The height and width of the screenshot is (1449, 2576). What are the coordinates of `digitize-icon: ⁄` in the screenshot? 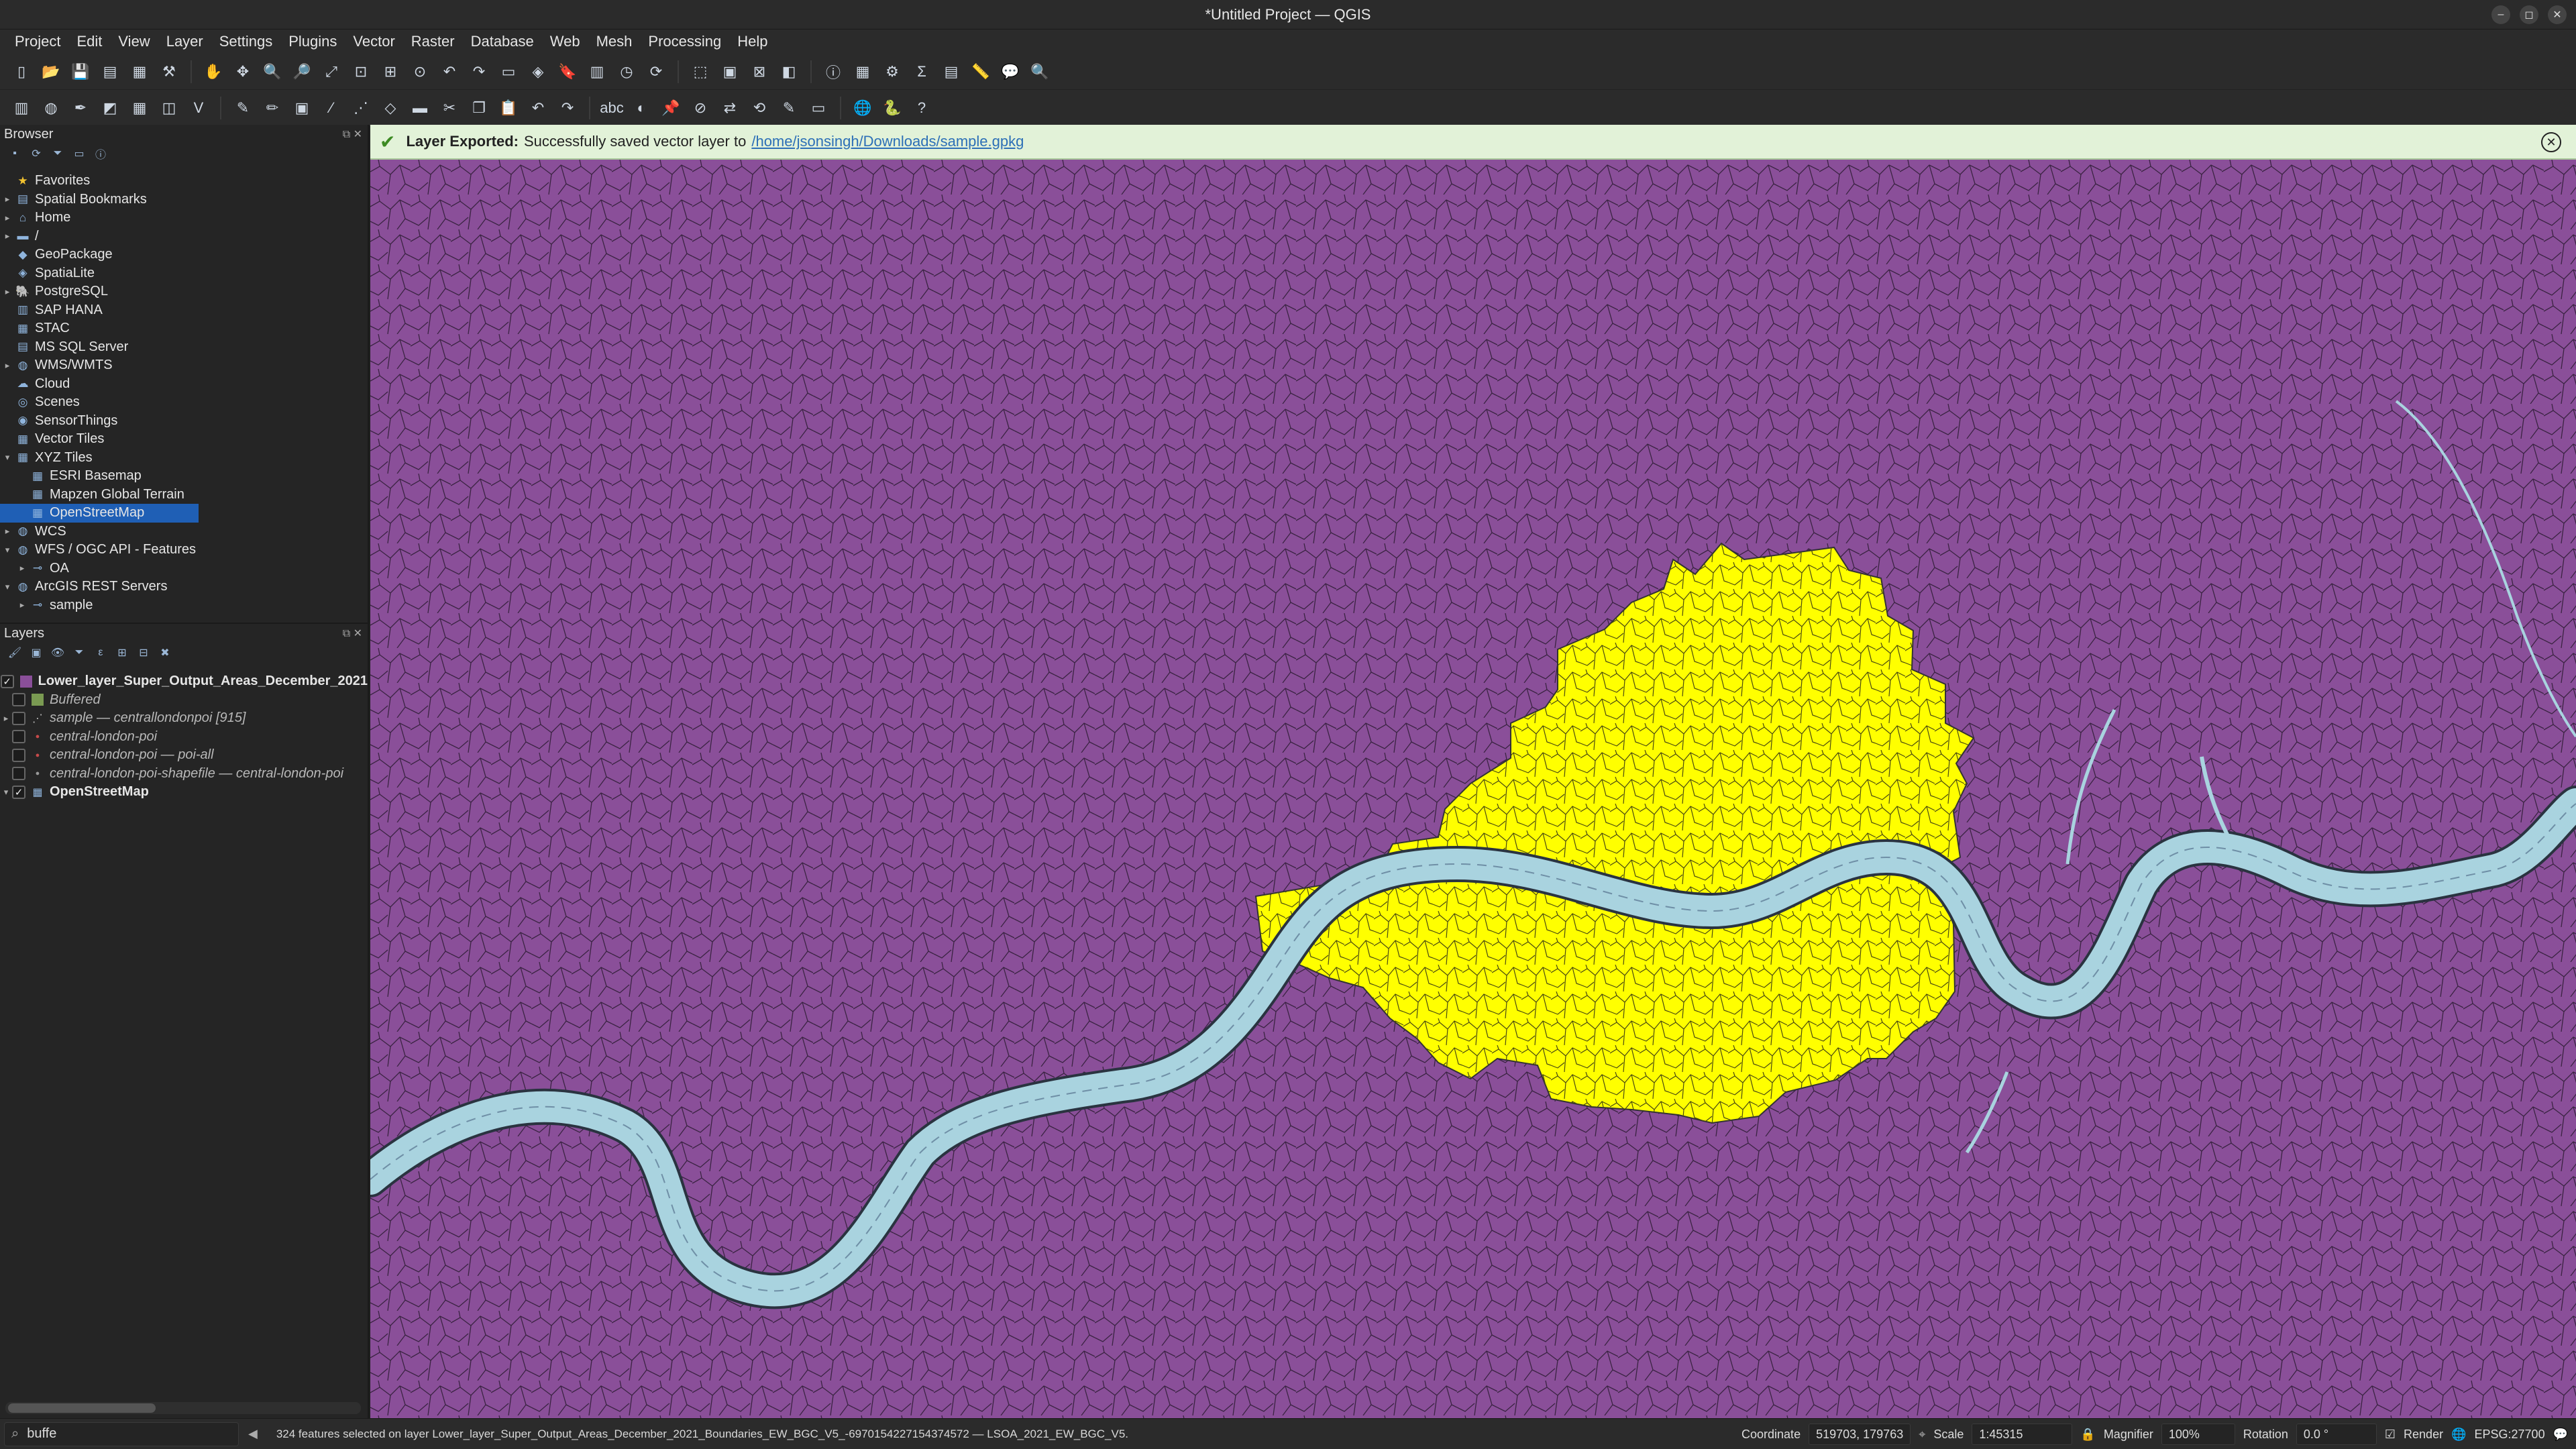 It's located at (331, 108).